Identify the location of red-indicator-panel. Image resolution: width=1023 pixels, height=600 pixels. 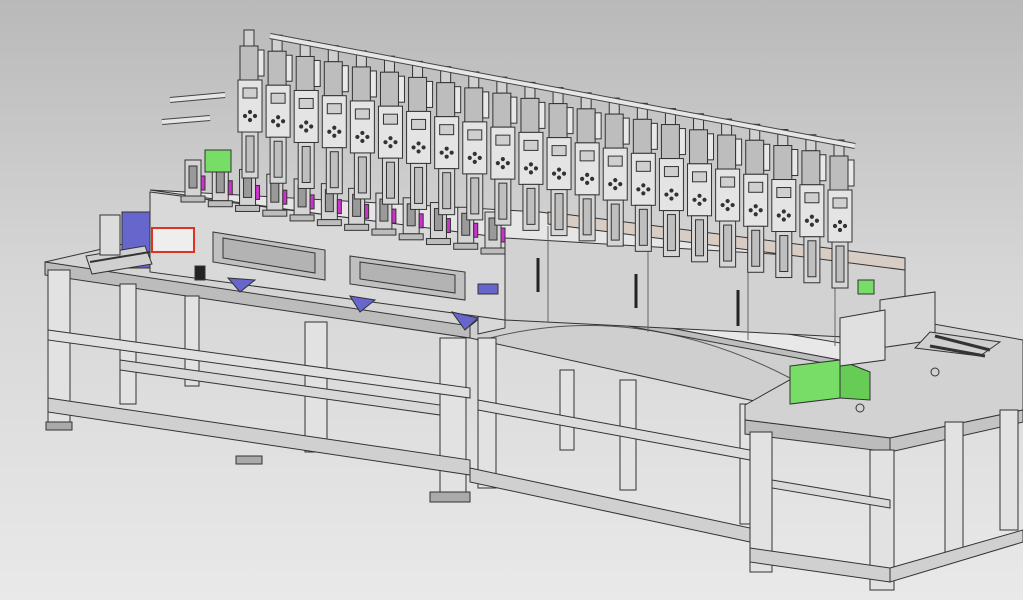
(173, 240).